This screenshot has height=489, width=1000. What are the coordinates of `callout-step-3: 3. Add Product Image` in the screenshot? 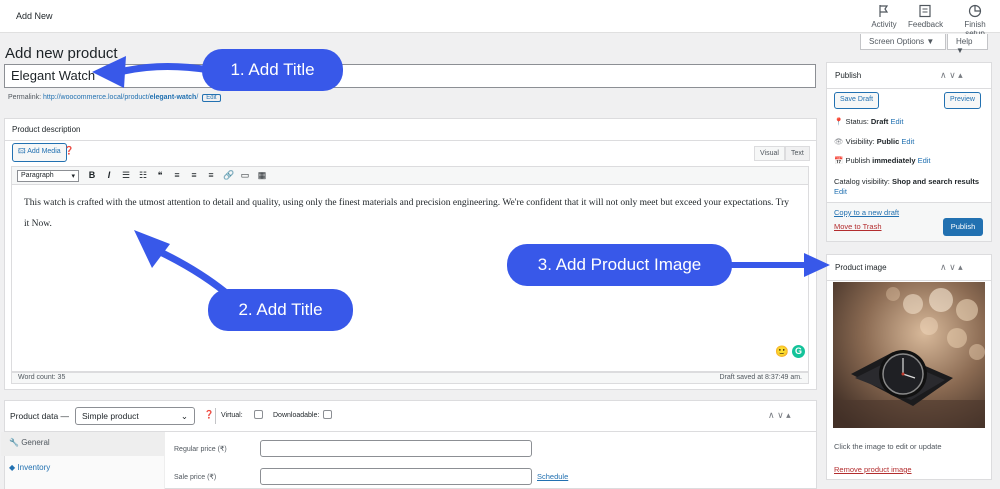 It's located at (619, 265).